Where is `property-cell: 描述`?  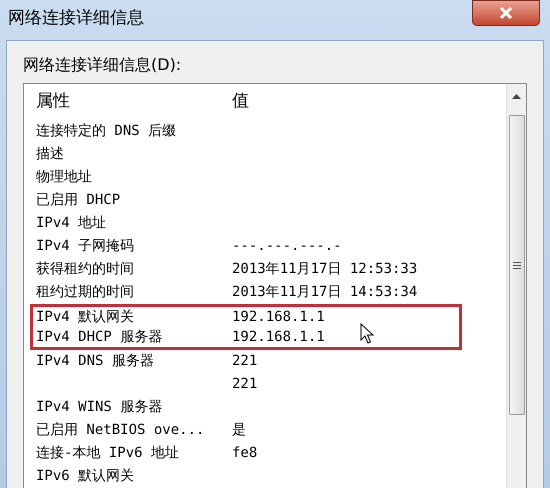
property-cell: 描述 is located at coordinates (50, 154).